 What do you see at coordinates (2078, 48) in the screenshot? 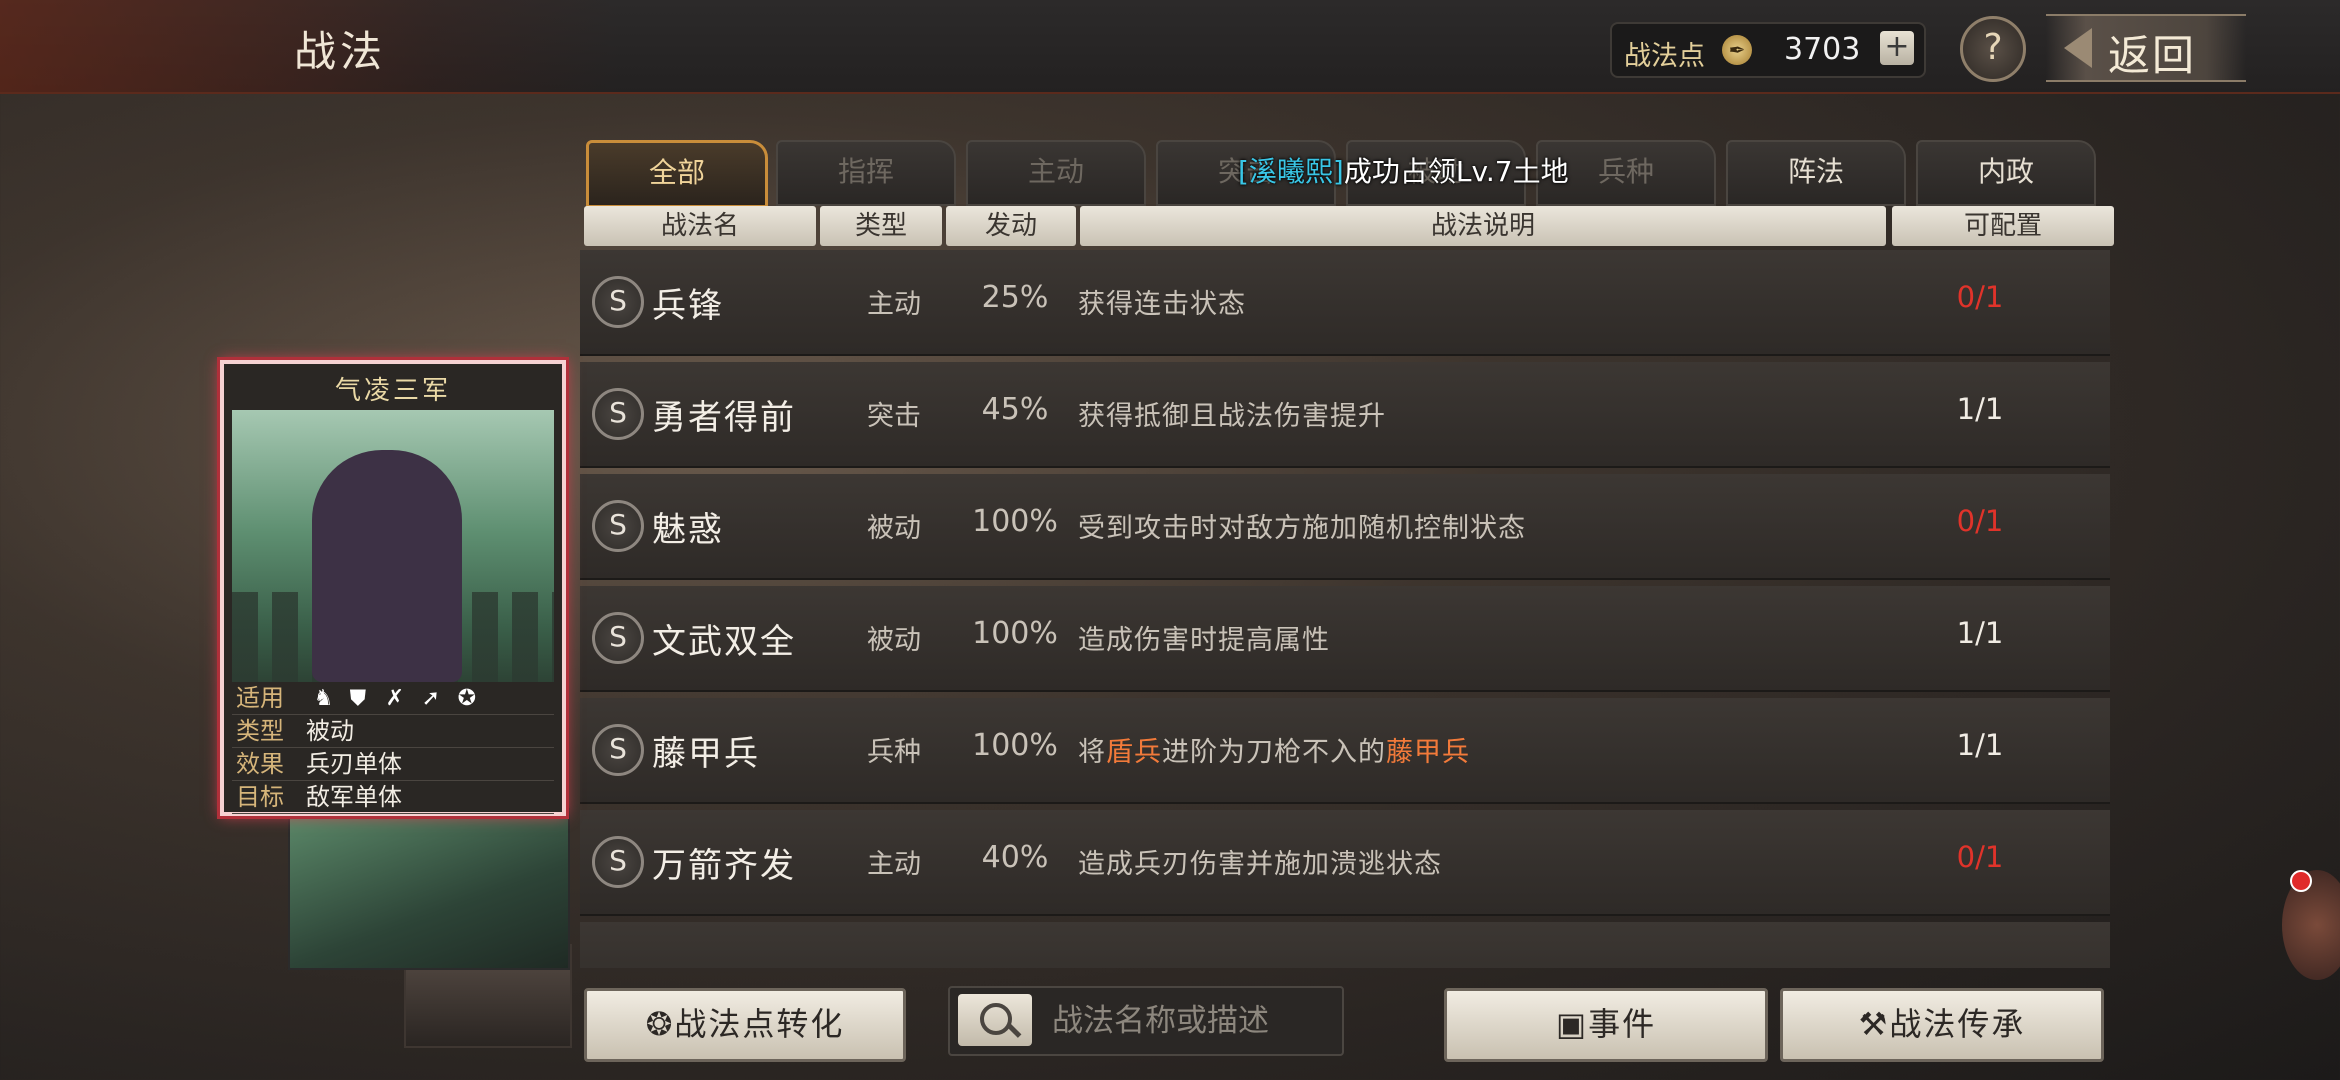
I see `back-arrow-icon` at bounding box center [2078, 48].